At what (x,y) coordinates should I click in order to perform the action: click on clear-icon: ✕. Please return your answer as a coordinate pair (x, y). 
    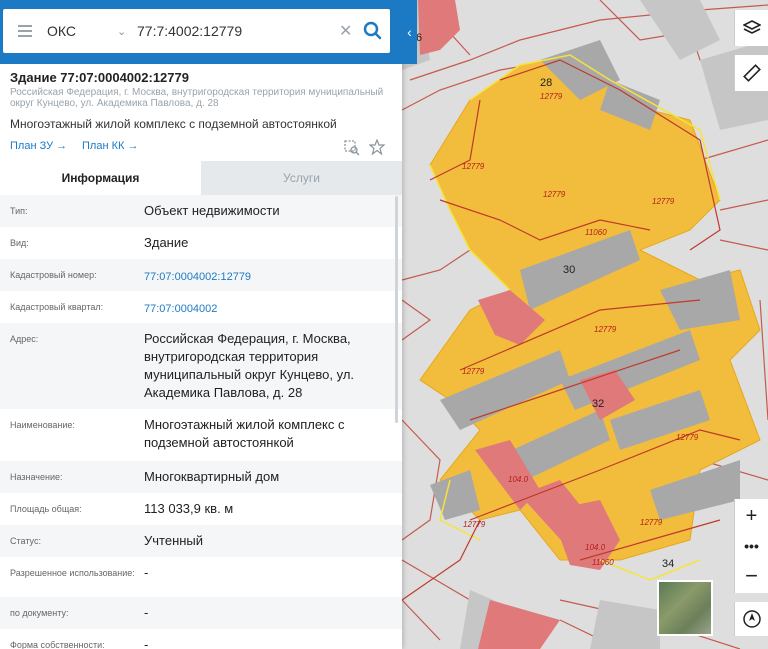
    Looking at the image, I should click on (345, 31).